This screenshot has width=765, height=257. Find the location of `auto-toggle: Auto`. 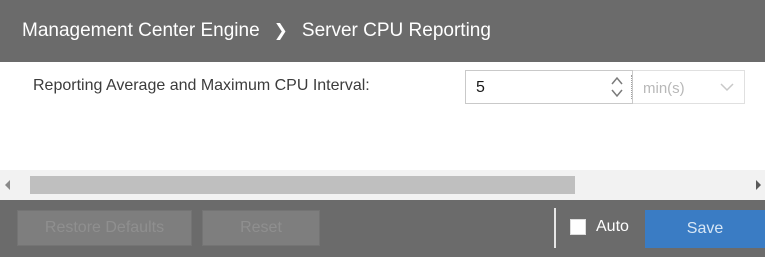

auto-toggle: Auto is located at coordinates (599, 227).